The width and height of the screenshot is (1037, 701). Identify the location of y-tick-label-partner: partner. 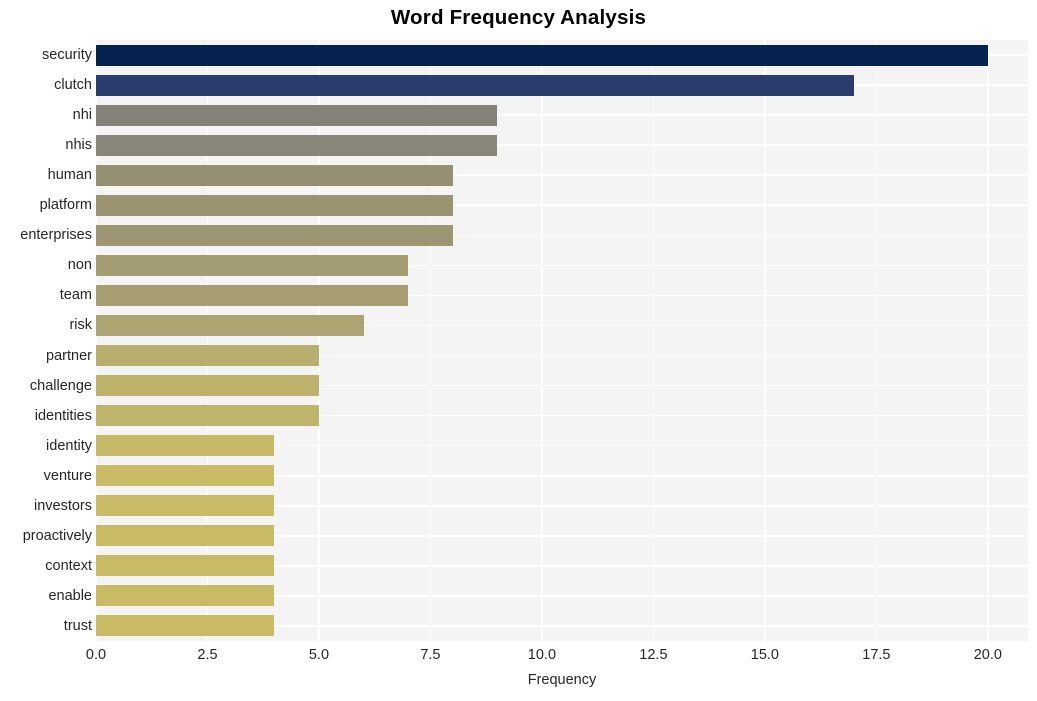
(69, 355).